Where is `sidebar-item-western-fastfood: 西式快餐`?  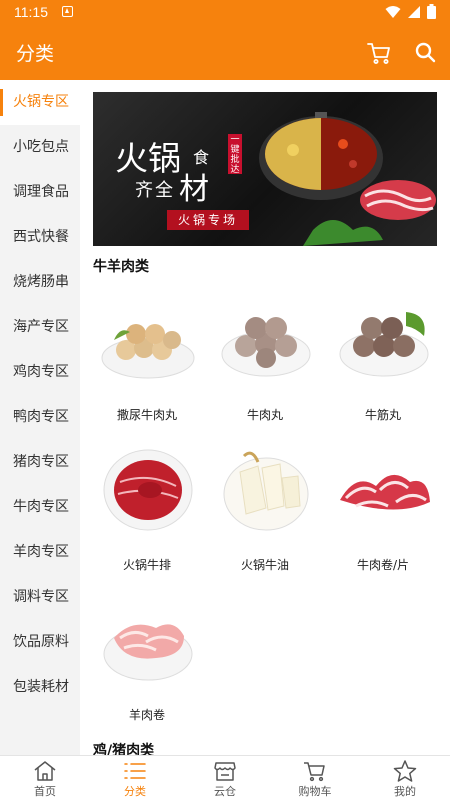
sidebar-item-western-fastfood: 西式快餐 is located at coordinates (40, 237).